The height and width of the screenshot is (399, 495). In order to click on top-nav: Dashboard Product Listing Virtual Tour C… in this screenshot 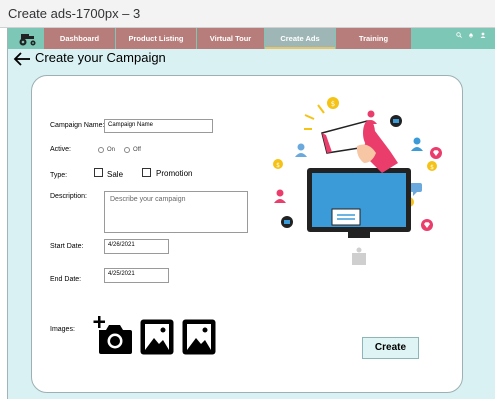, I will do `click(251, 38)`.